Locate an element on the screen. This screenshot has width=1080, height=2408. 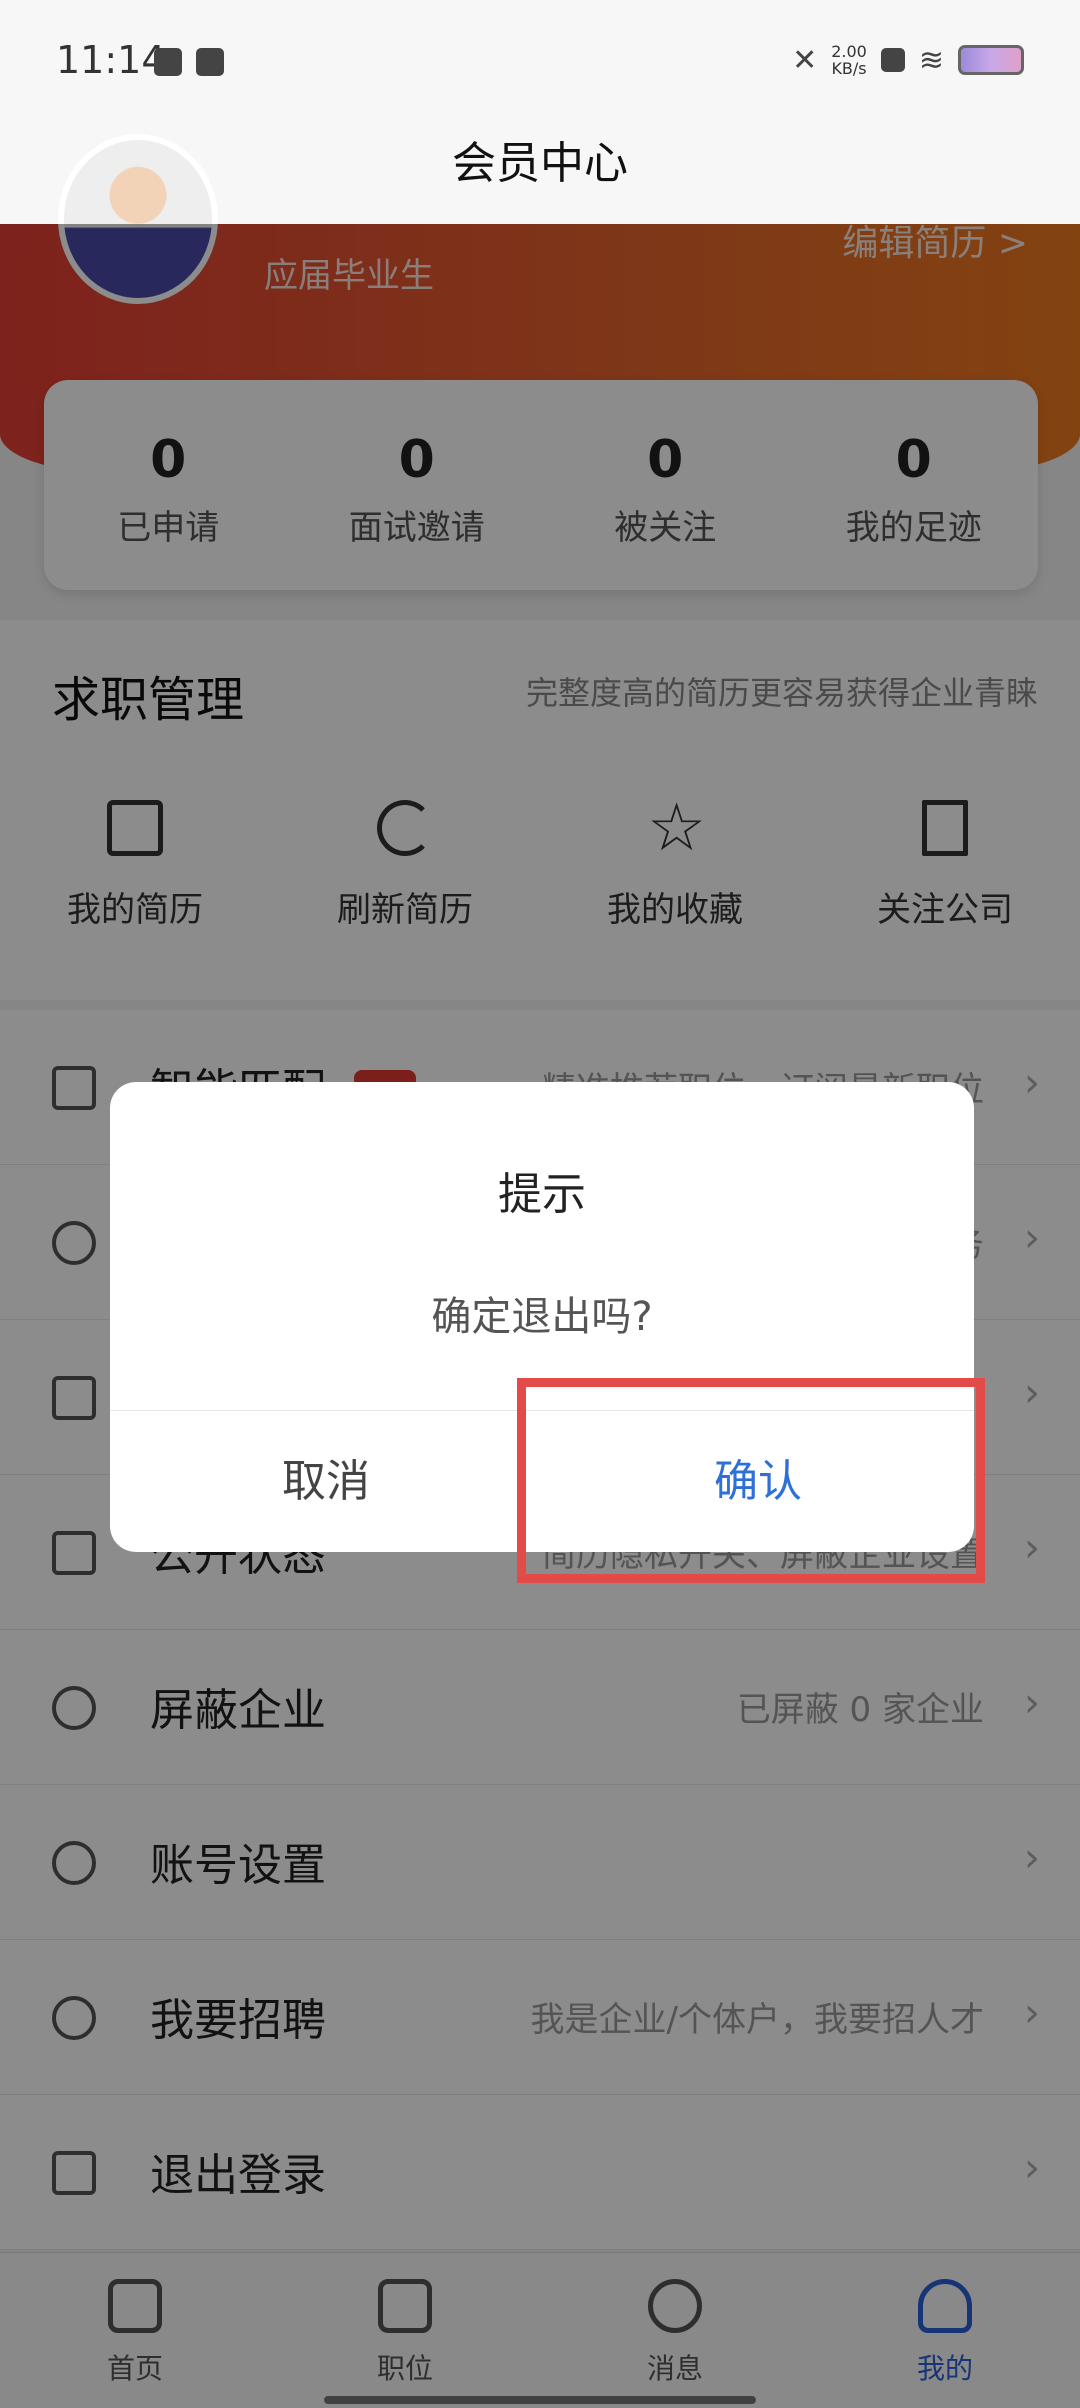
net-speed-value: 2.00 is located at coordinates (849, 51).